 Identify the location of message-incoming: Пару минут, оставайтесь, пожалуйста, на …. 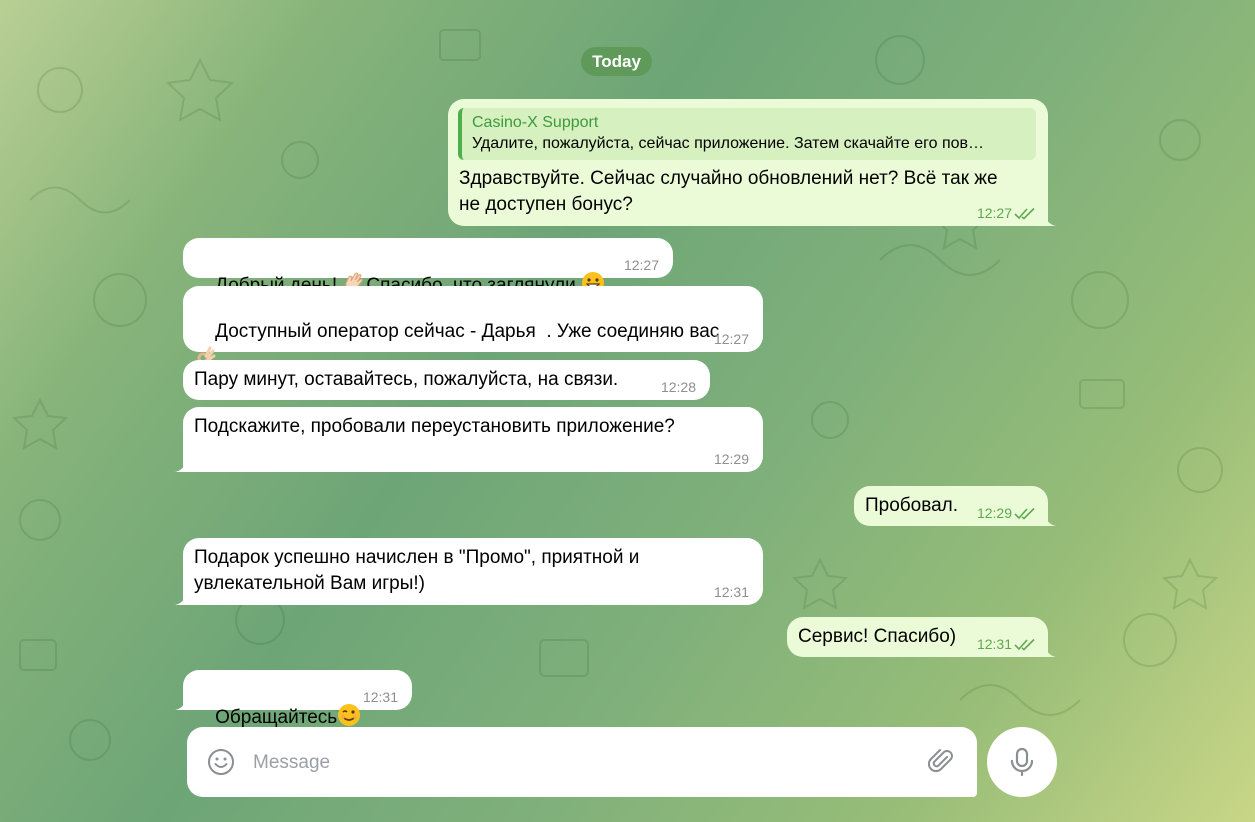
(446, 380).